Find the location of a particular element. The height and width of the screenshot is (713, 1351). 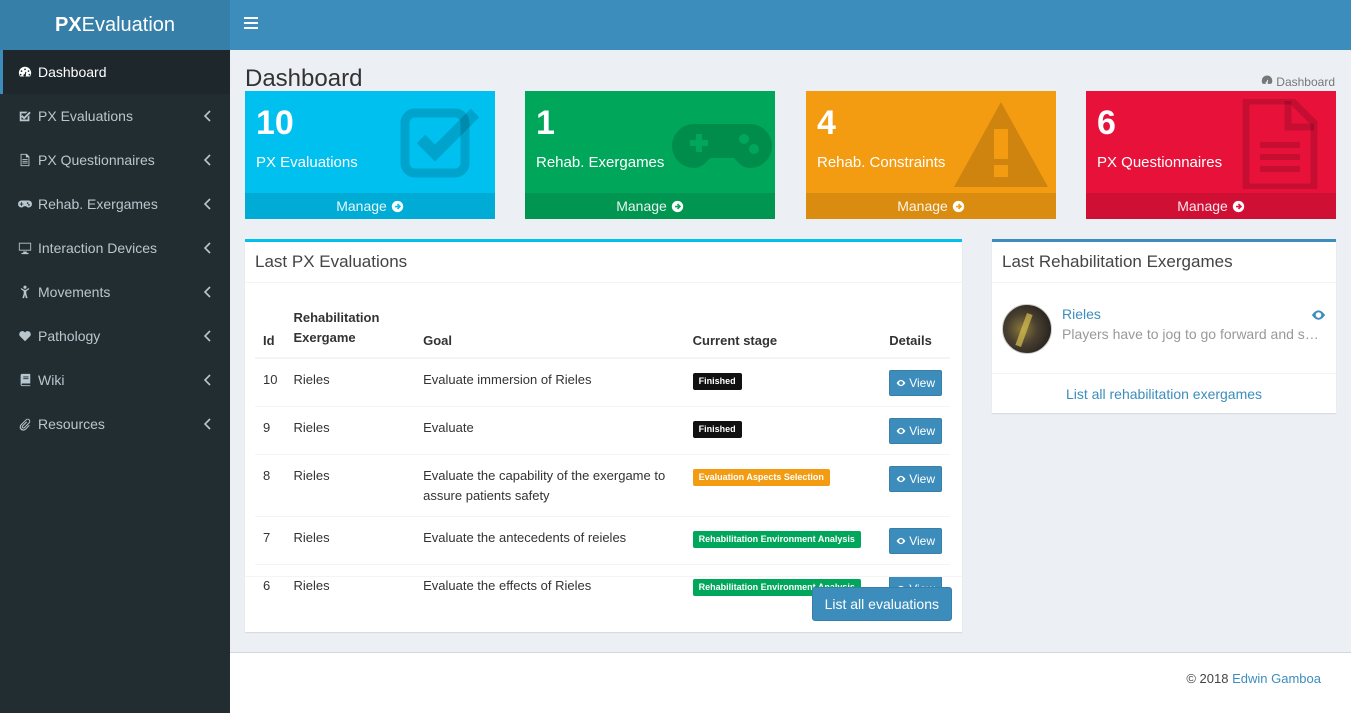

cell-goal: Evaluate is located at coordinates (550, 430).